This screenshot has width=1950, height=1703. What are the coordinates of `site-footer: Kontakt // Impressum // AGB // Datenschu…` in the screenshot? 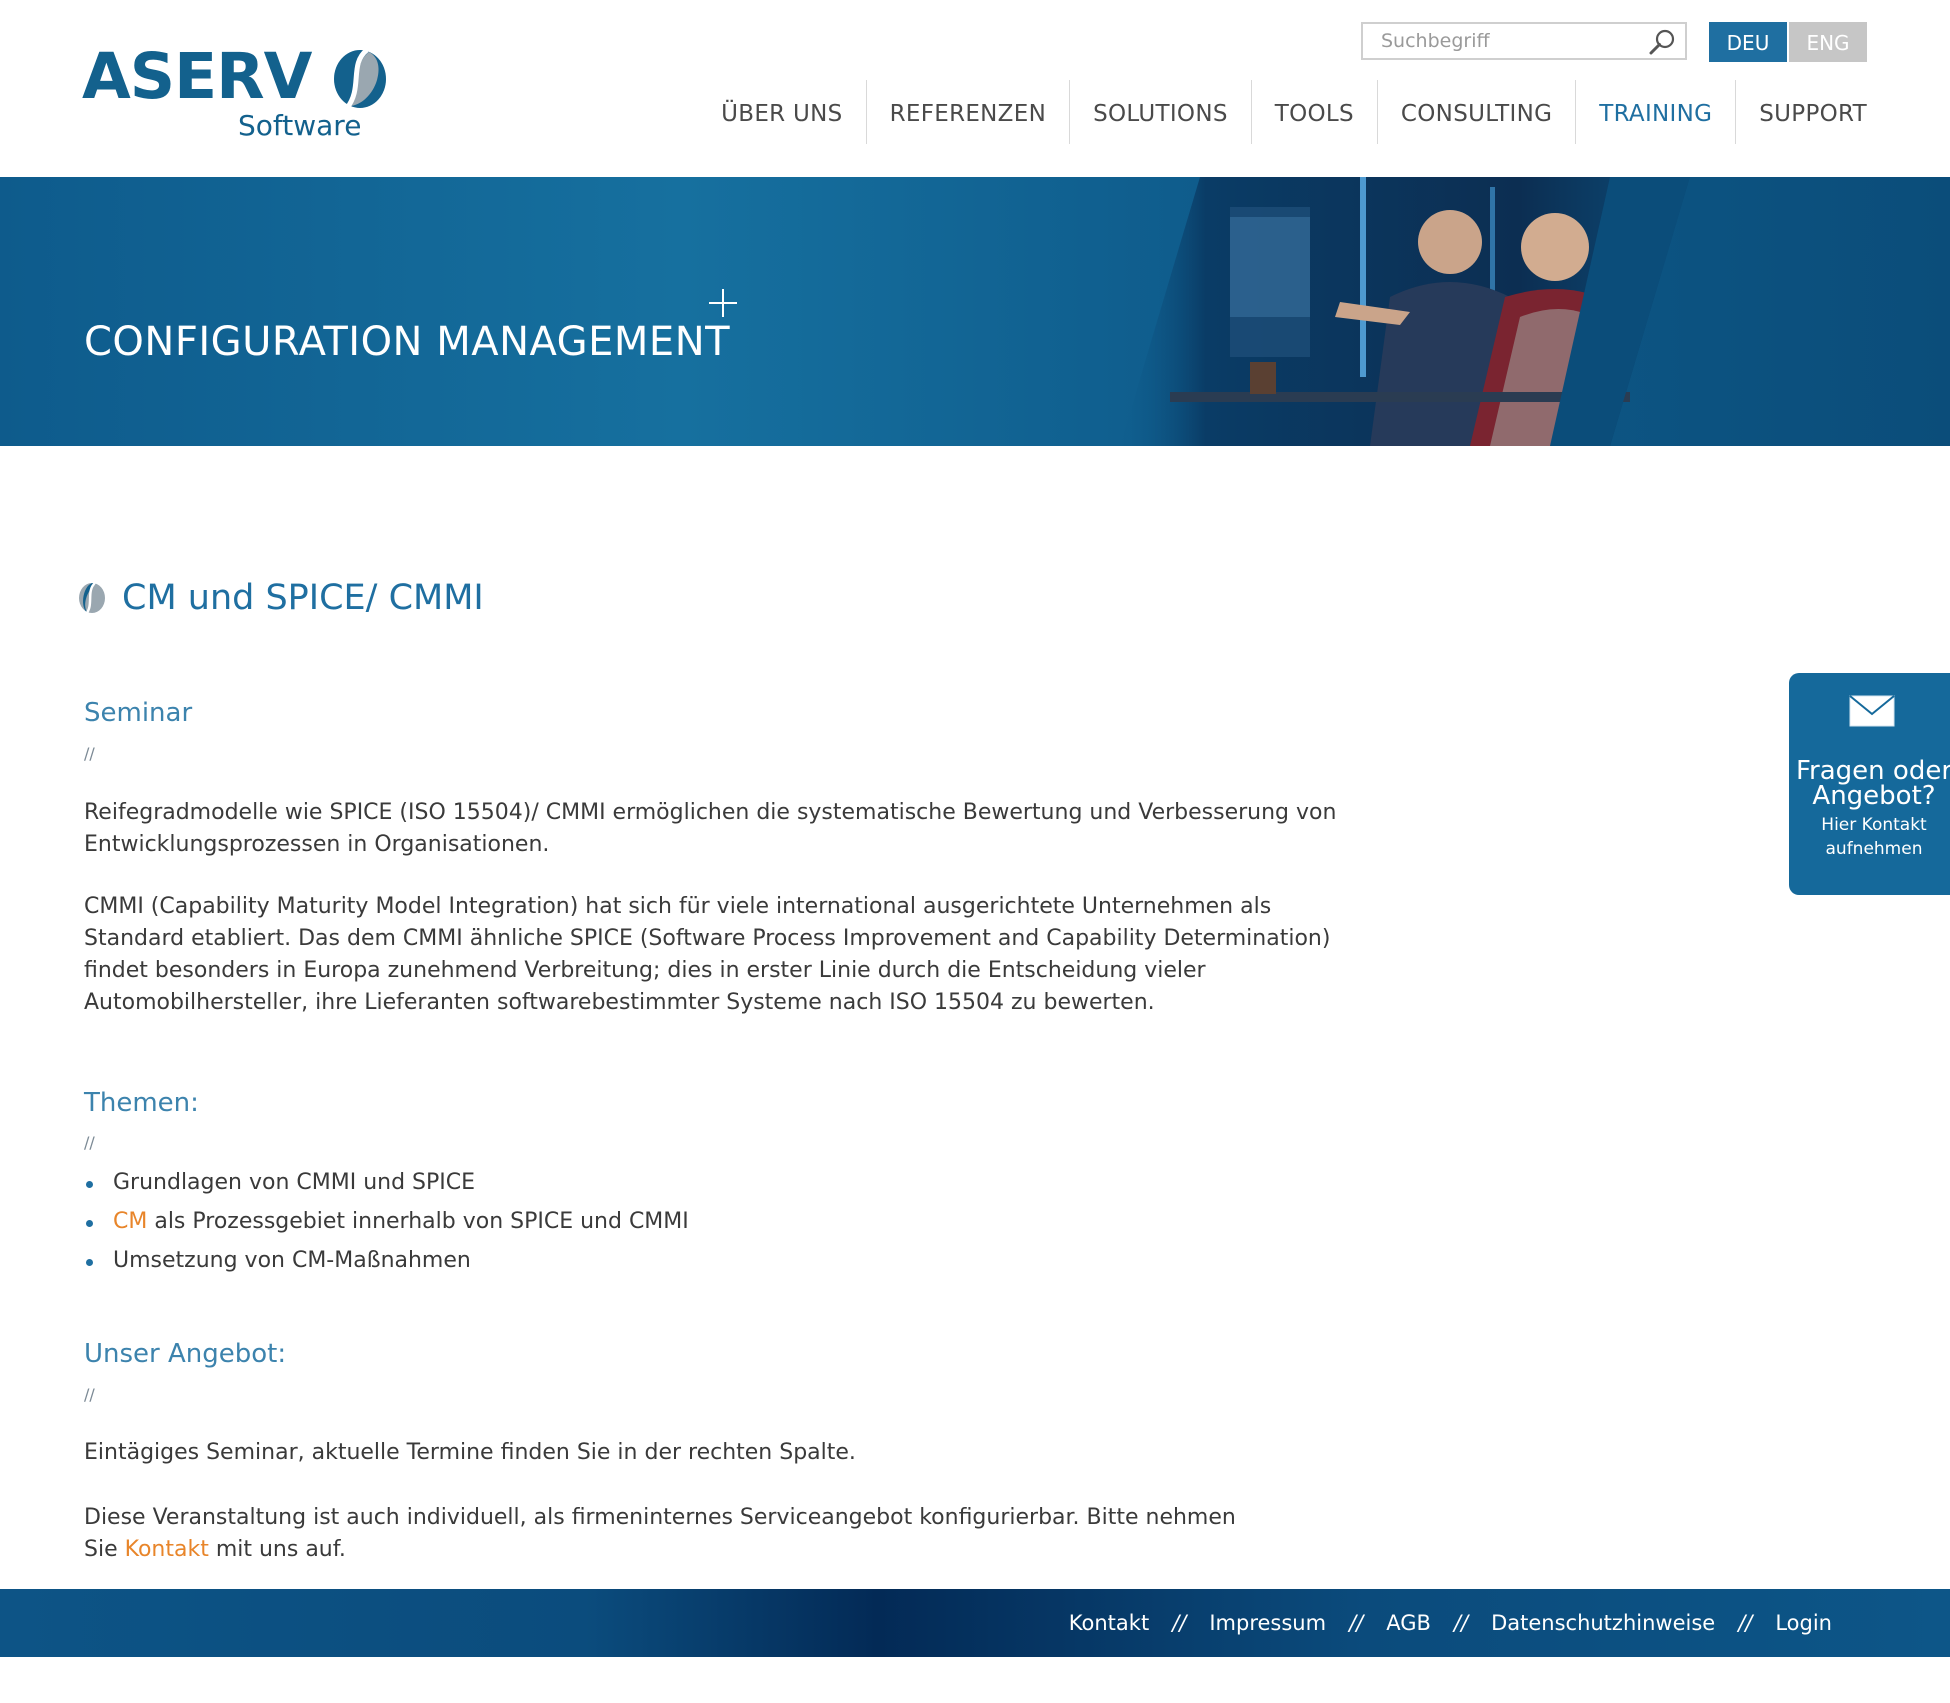 It's located at (975, 1623).